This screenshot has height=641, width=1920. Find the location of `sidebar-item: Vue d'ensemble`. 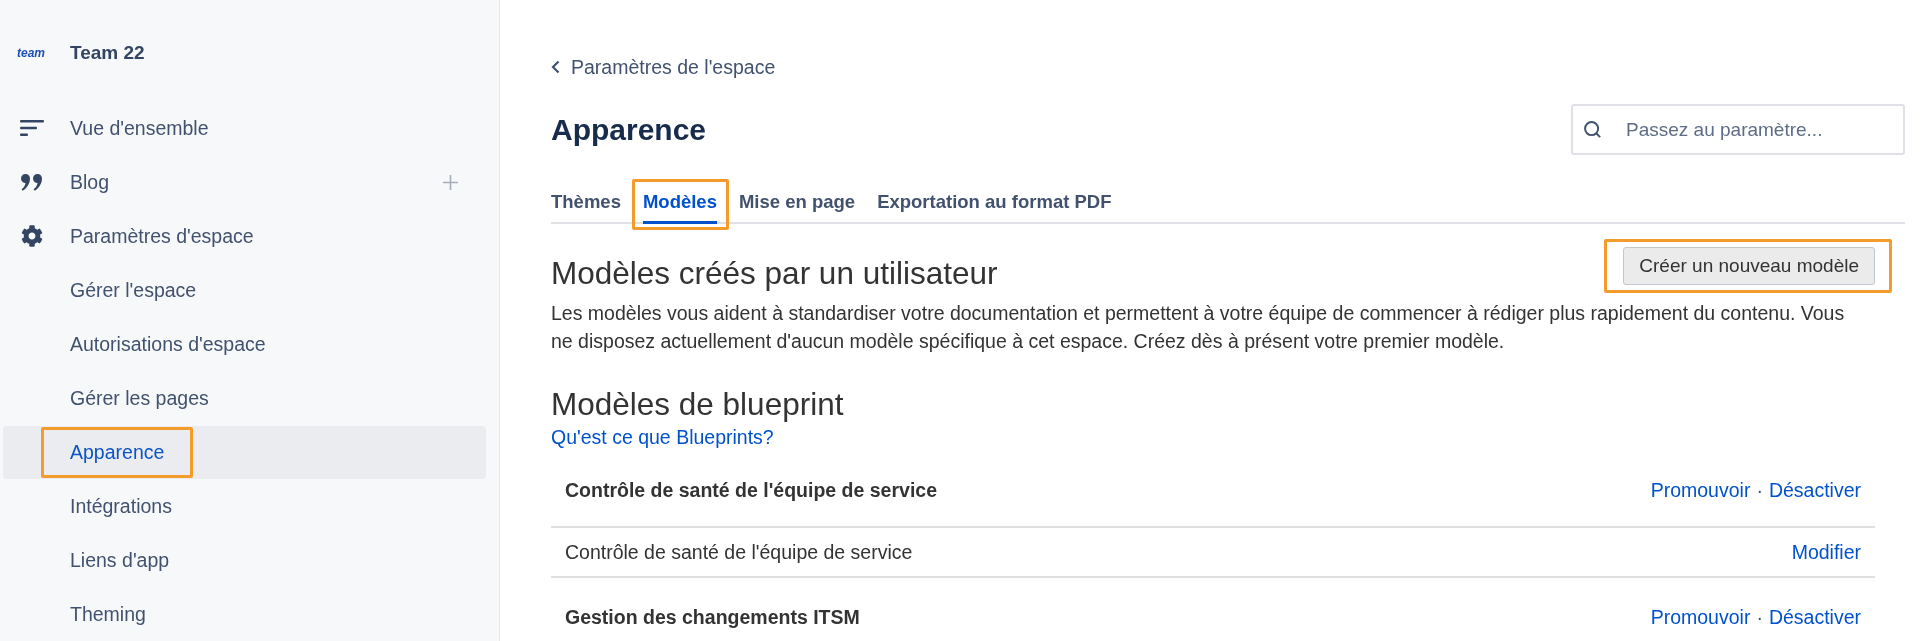

sidebar-item: Vue d'ensemble is located at coordinates (244, 128).